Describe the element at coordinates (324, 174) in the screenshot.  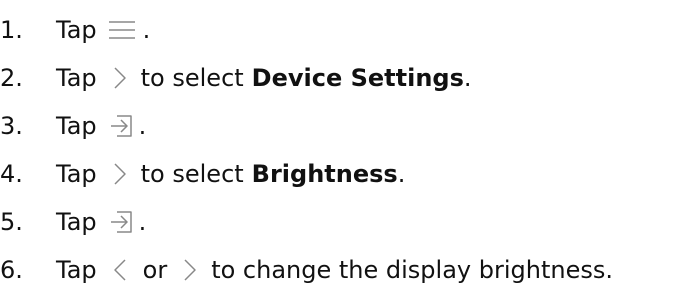
I see `step-target: Brightness` at that location.